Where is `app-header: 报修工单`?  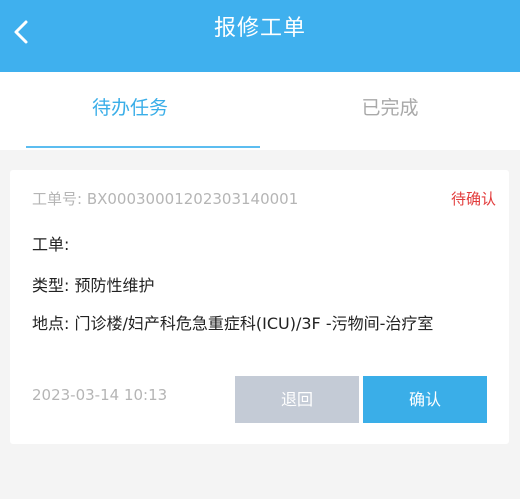
app-header: 报修工单 is located at coordinates (260, 36).